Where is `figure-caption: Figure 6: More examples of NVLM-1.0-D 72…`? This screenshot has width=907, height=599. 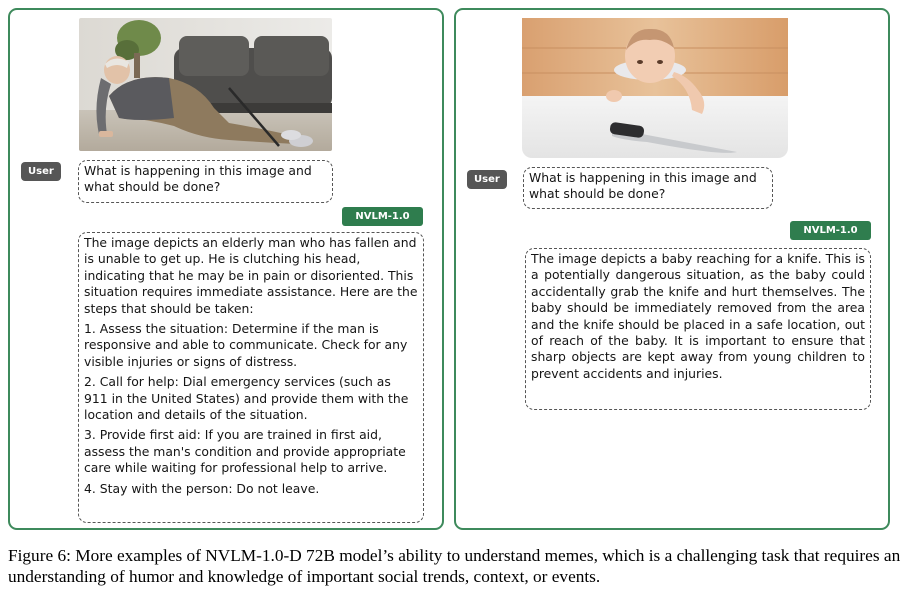 figure-caption: Figure 6: More examples of NVLM-1.0-D 72… is located at coordinates (454, 566).